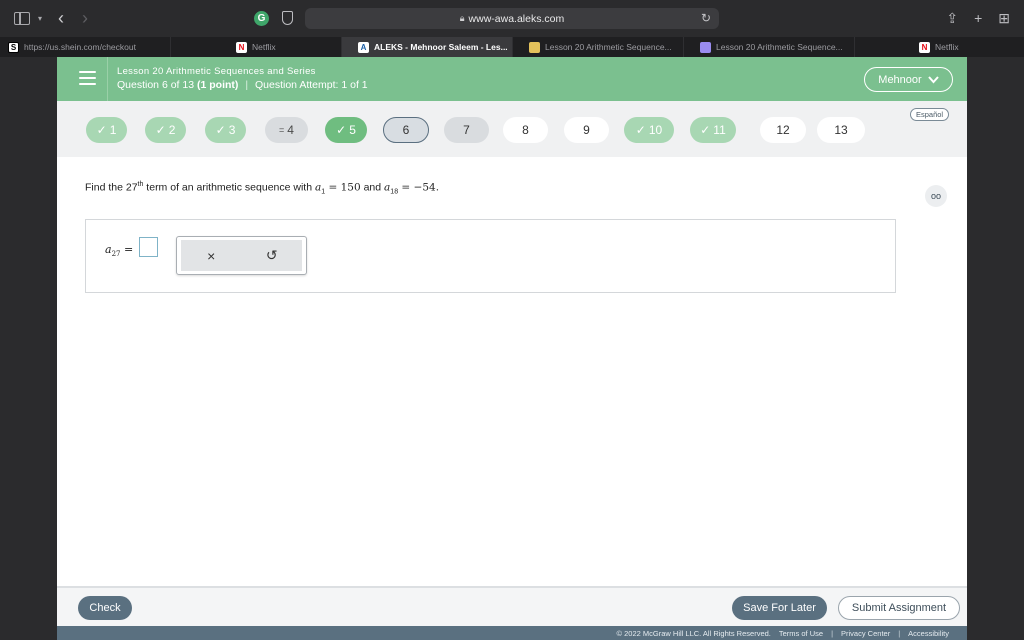 The height and width of the screenshot is (640, 1024). Describe the element at coordinates (80, 47) in the screenshot. I see `tab-label: https://us.shein.com/checkout` at that location.